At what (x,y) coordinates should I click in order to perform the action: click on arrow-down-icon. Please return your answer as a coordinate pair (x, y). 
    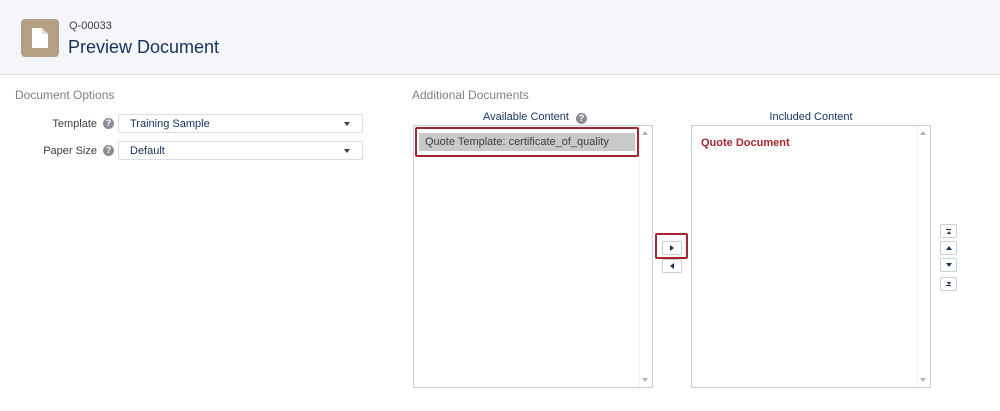
    Looking at the image, I should click on (948, 265).